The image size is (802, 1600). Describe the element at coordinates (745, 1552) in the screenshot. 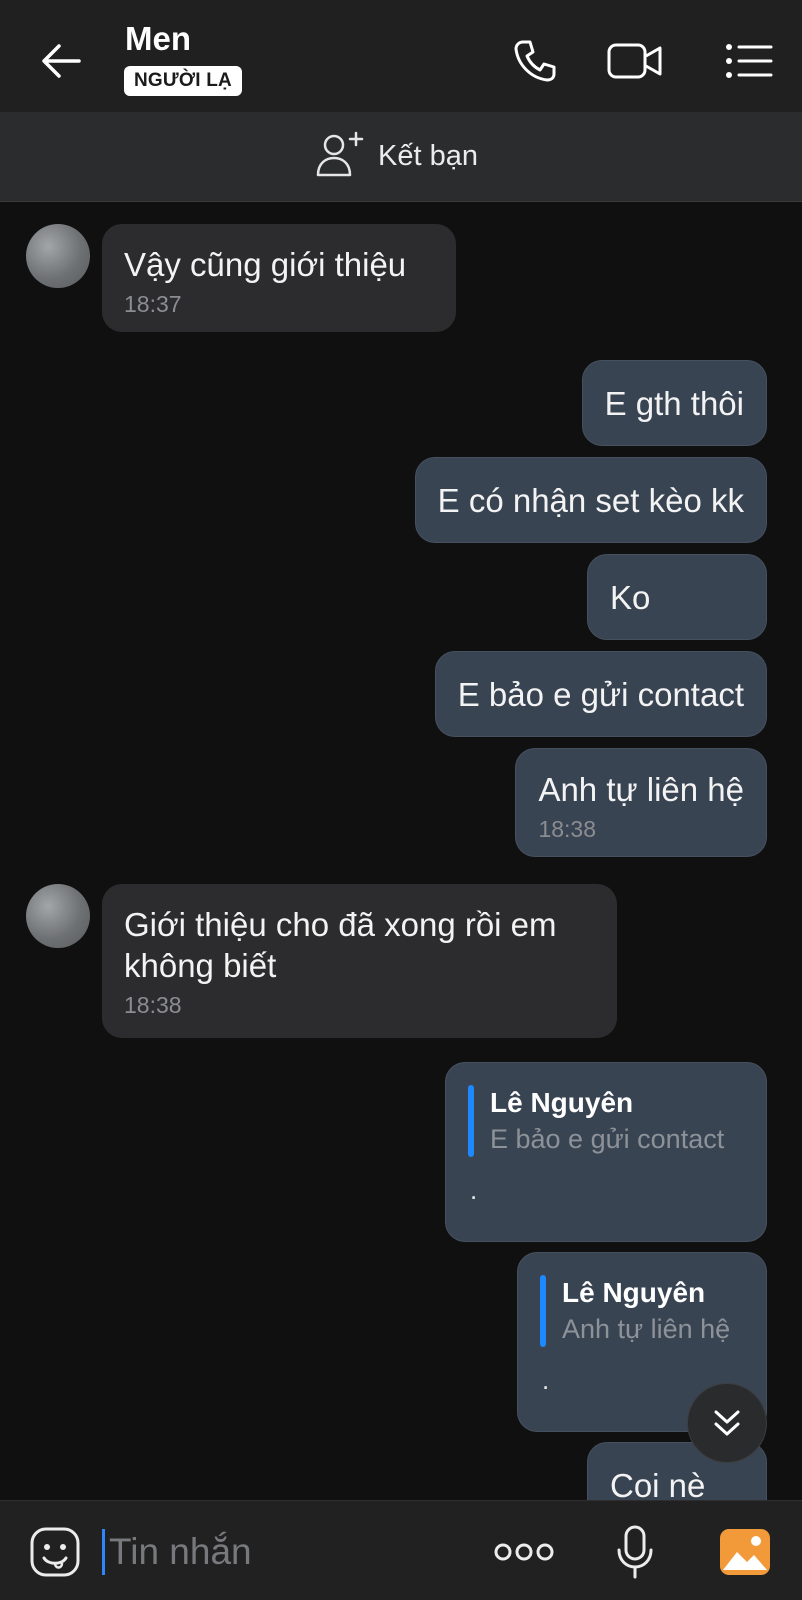

I see `image-gallery-icon` at that location.